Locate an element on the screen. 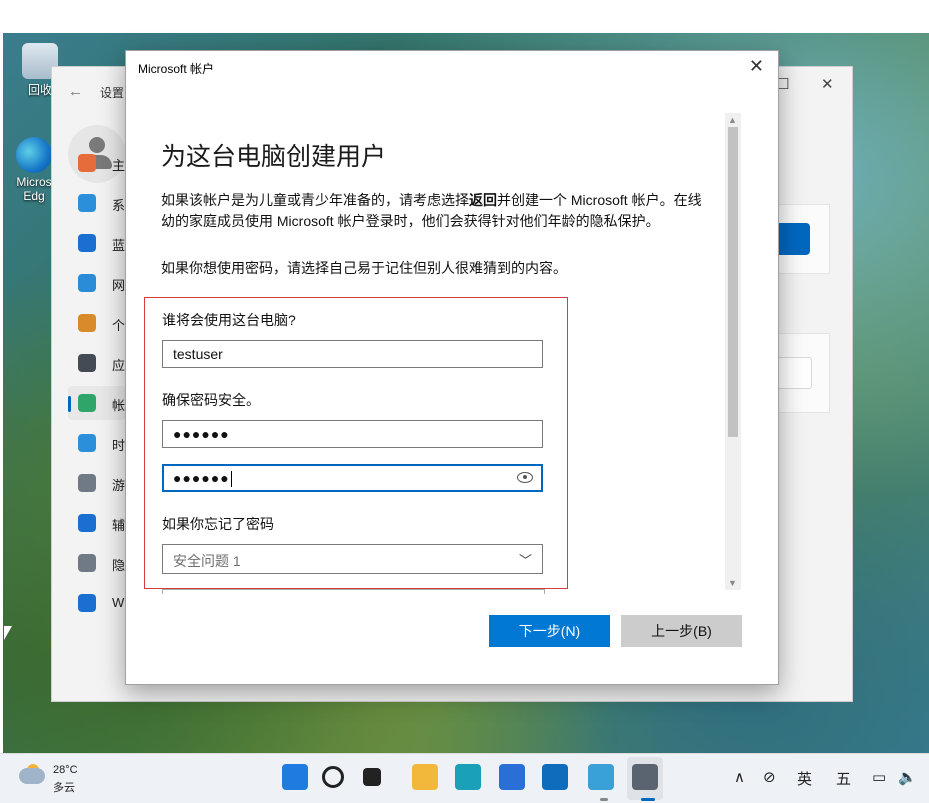 The image size is (929, 803). sidebar-item-label: 时 is located at coordinates (119, 445).